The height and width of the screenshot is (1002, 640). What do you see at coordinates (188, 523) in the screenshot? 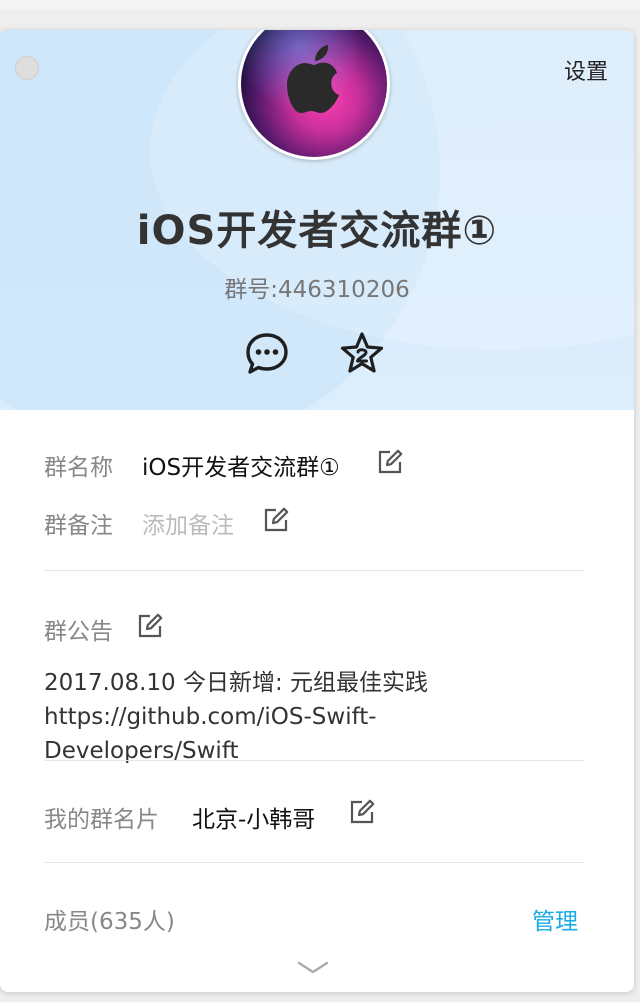
I see `group-remark-placeholder: 添加备注` at bounding box center [188, 523].